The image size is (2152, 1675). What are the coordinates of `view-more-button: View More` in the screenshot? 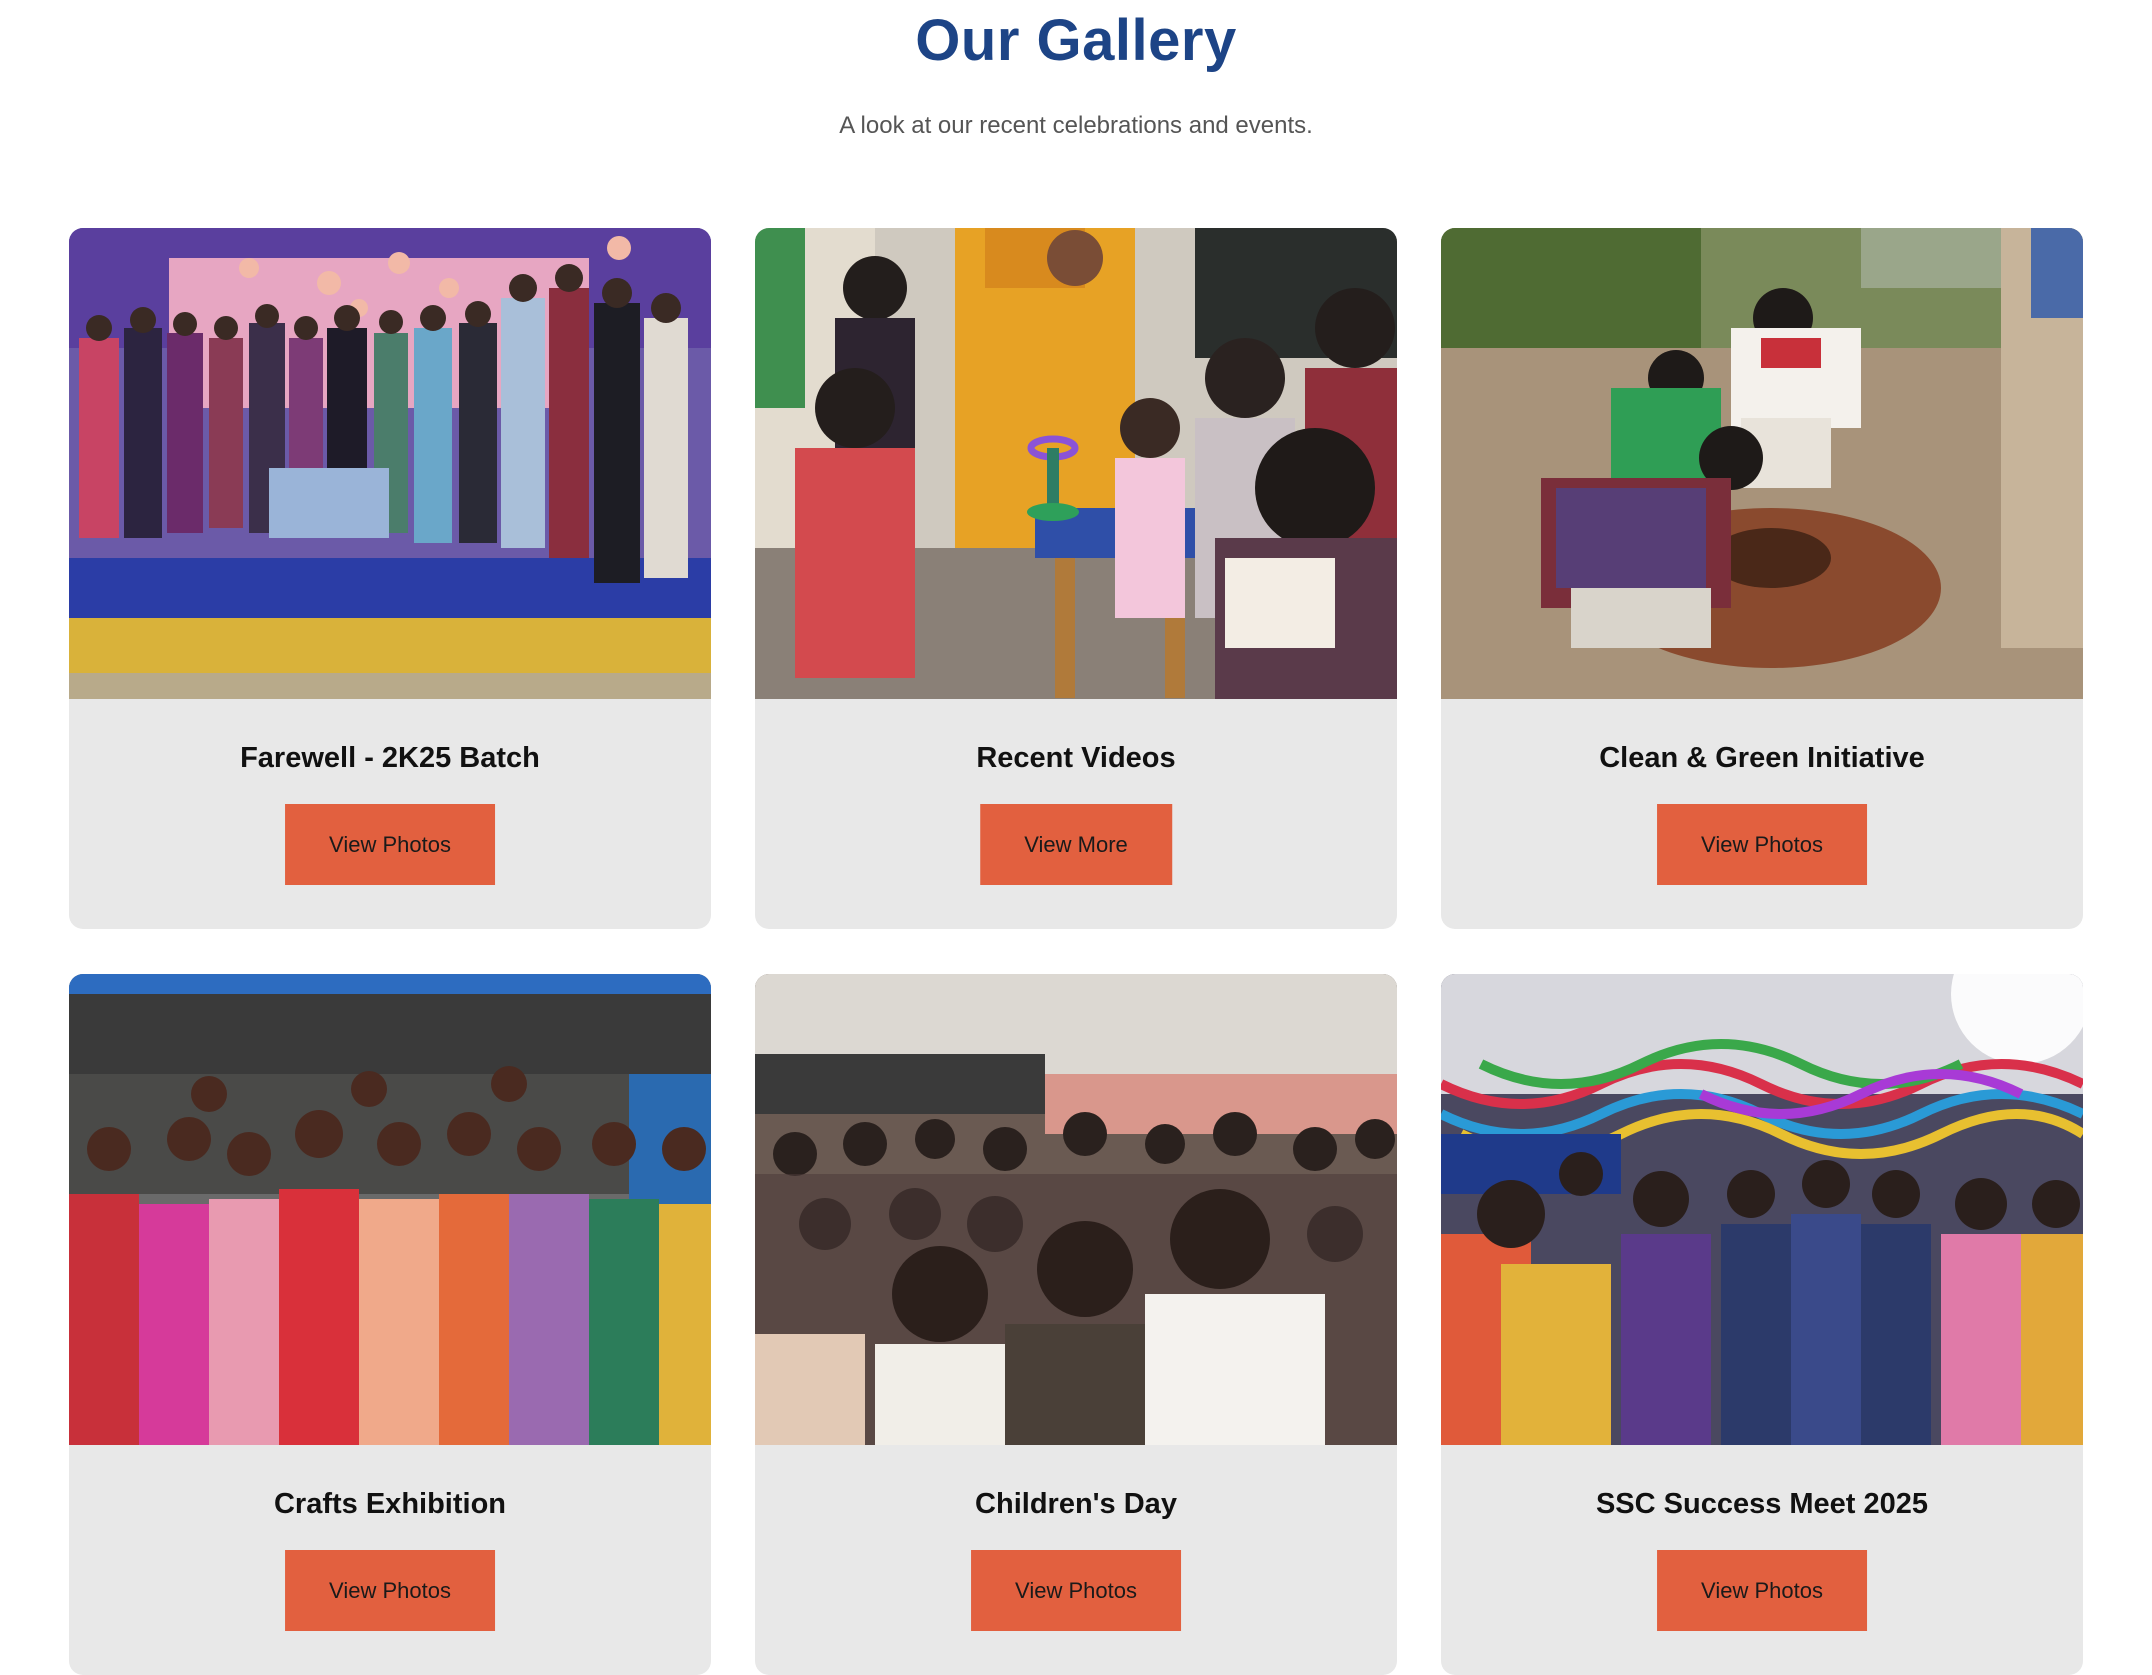 It's located at (1076, 844).